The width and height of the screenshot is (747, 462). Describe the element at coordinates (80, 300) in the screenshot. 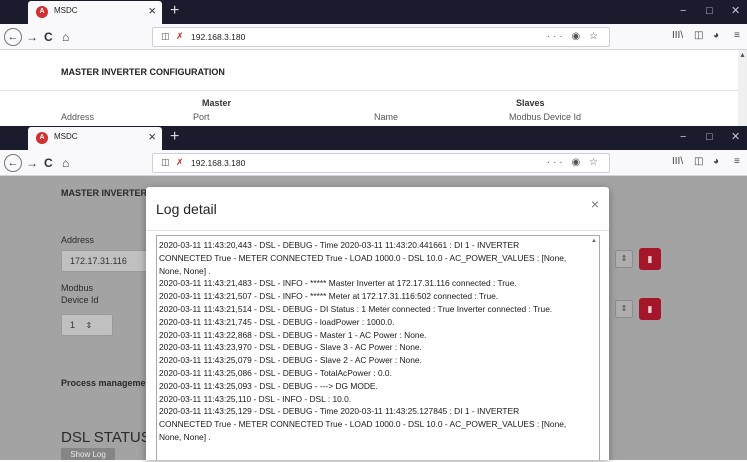

I see `device-id-label: Device Id` at that location.